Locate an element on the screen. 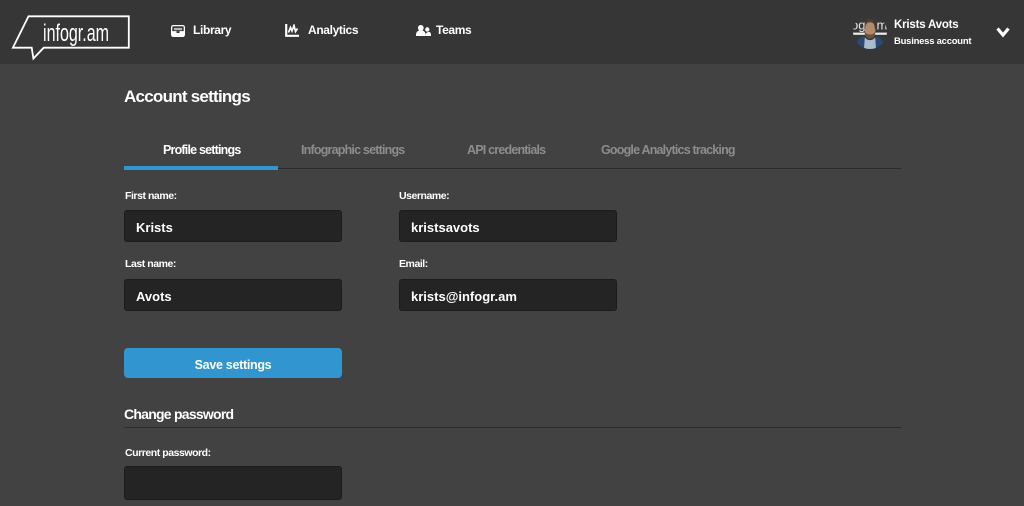  svg-text: m is located at coordinates (882, 25).